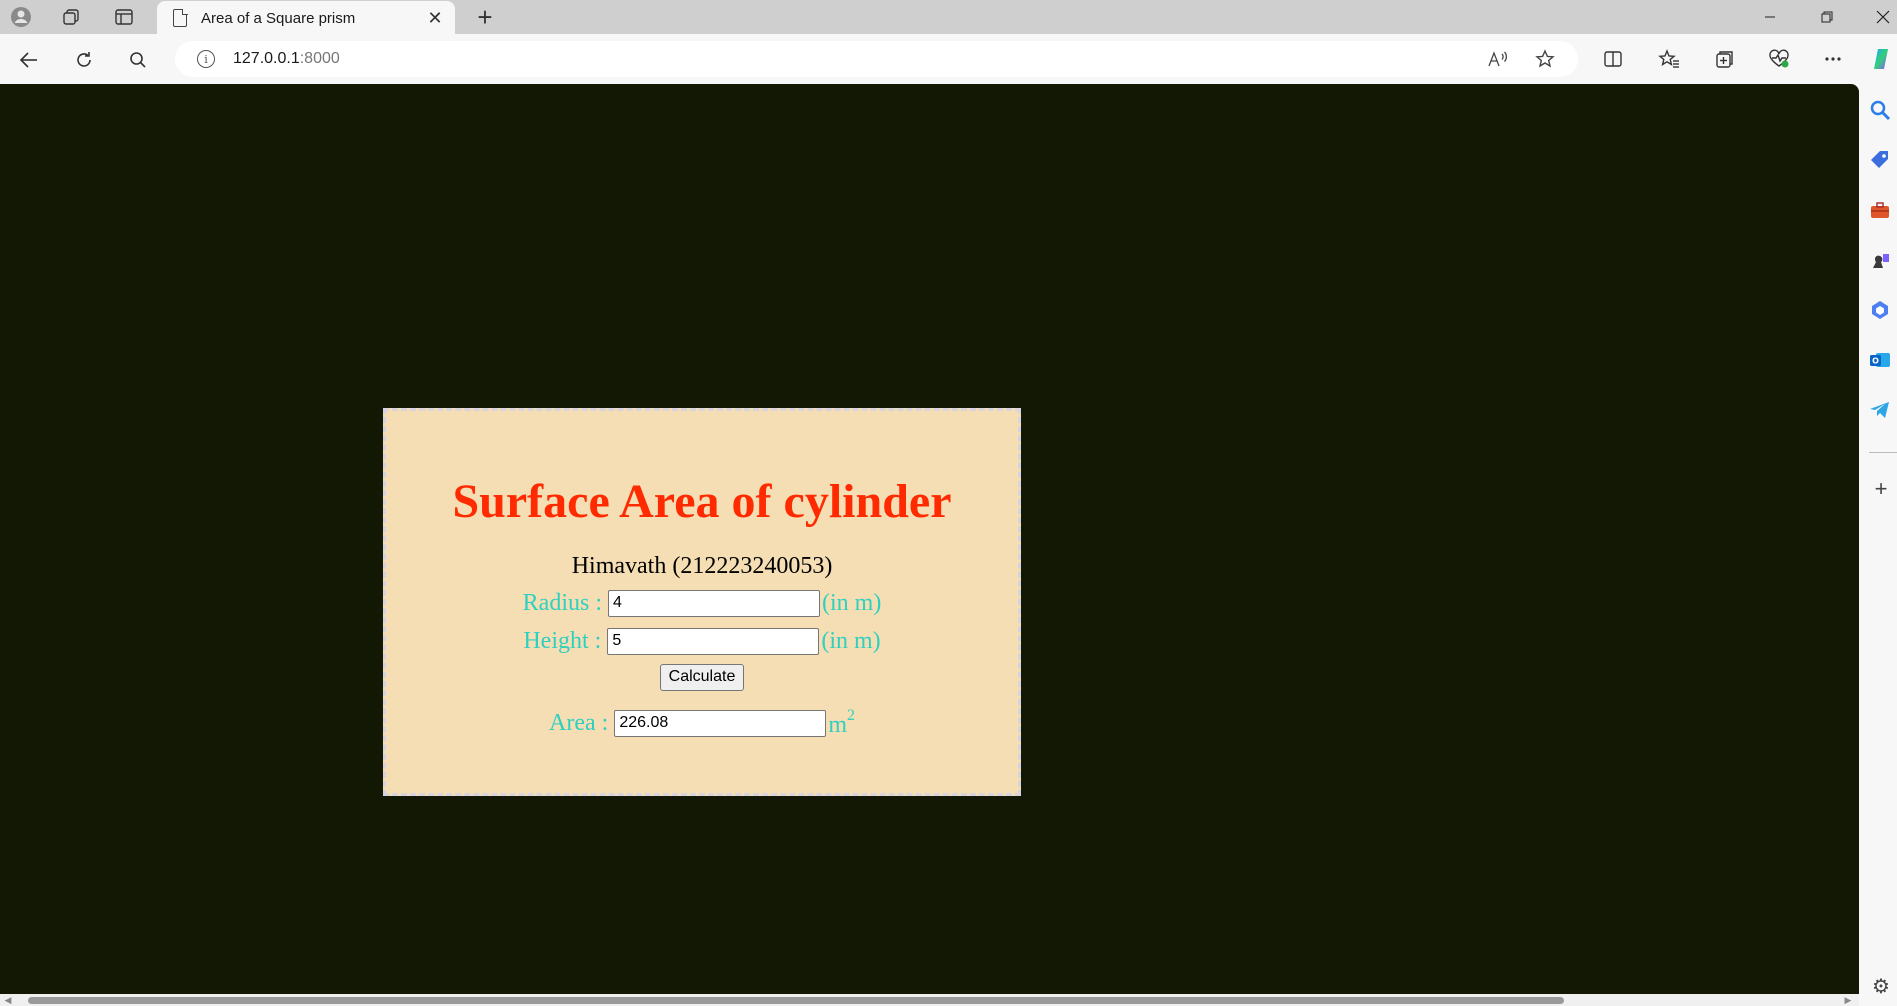 The width and height of the screenshot is (1897, 1006). What do you see at coordinates (720, 723) in the screenshot?
I see `area-output` at bounding box center [720, 723].